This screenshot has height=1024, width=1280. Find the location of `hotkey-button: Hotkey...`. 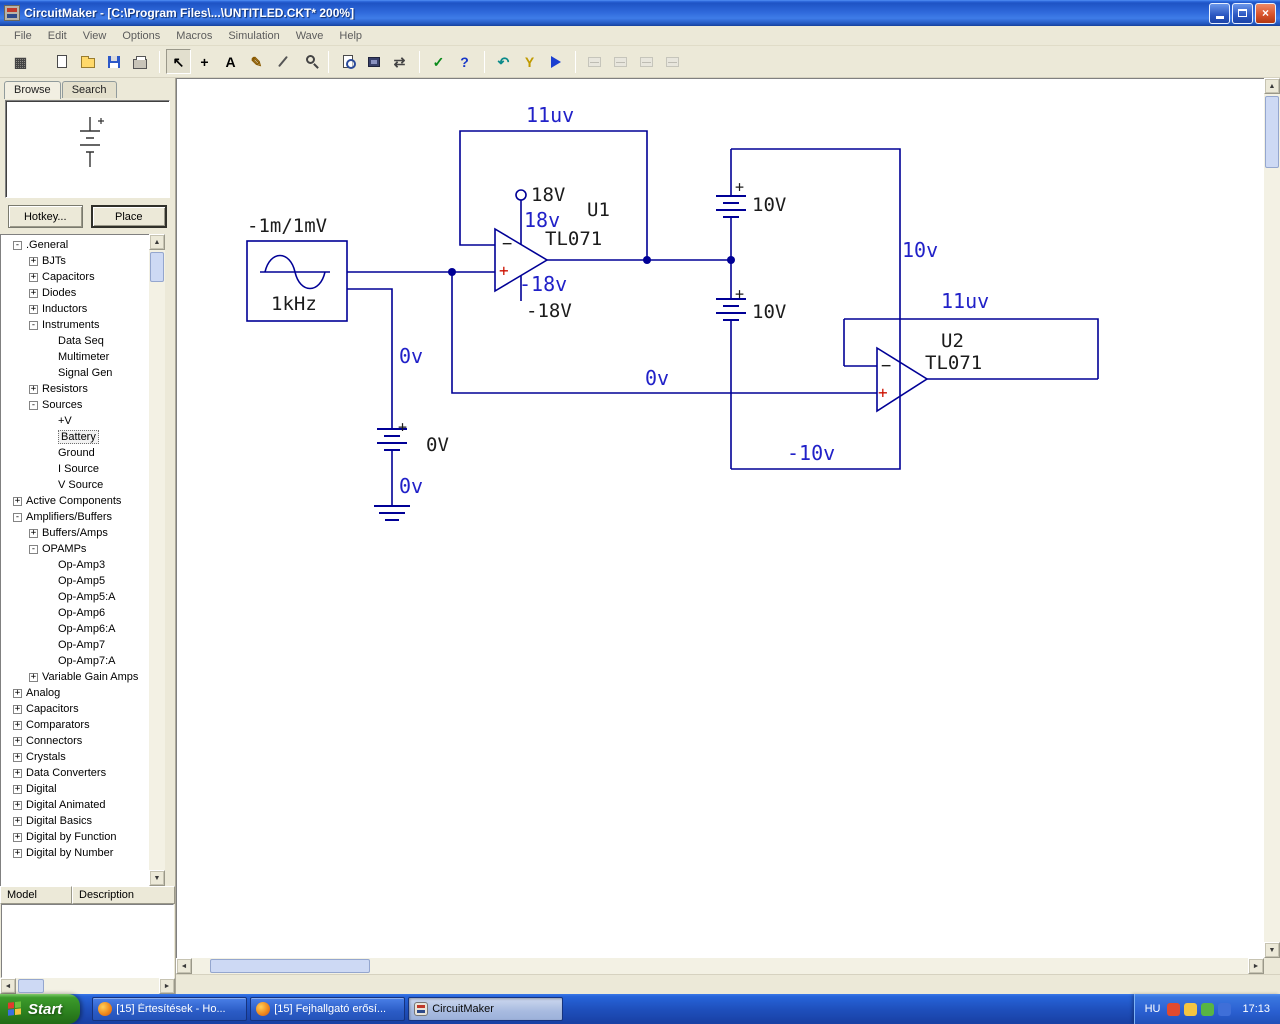

hotkey-button: Hotkey... is located at coordinates (45, 216).